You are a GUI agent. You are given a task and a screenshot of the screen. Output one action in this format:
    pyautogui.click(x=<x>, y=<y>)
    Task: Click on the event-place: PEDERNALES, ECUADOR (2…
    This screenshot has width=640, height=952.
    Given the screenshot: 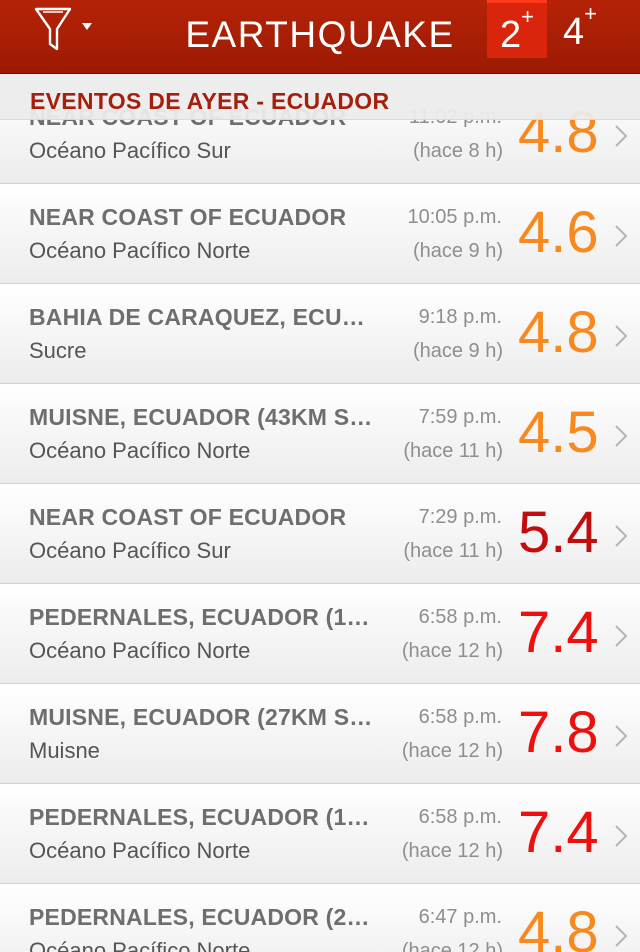 What is the action you would take?
    pyautogui.click(x=199, y=917)
    